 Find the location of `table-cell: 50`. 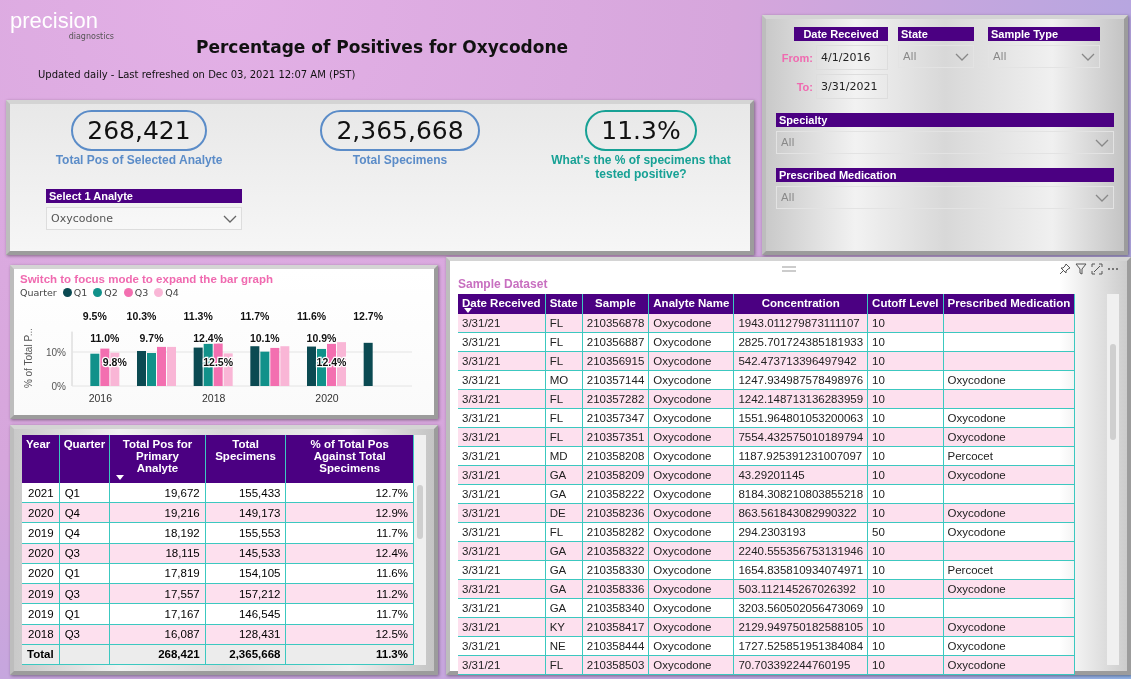

table-cell: 50 is located at coordinates (905, 532).